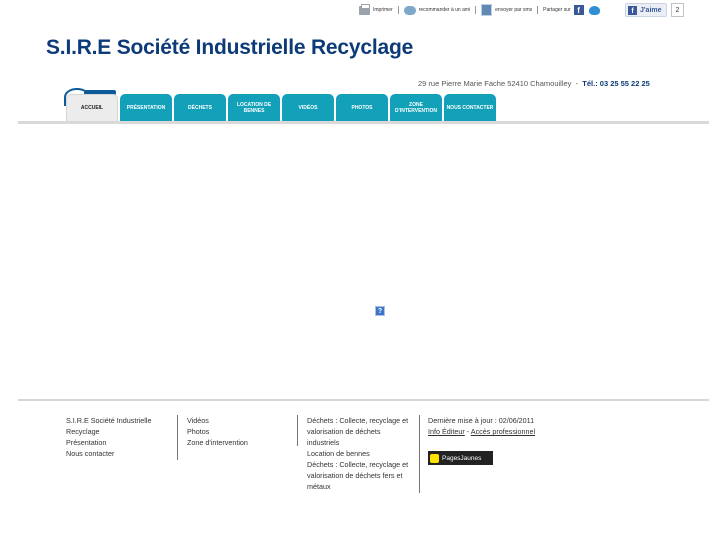 This screenshot has width=727, height=545. Describe the element at coordinates (92, 107) in the screenshot. I see `tab-accueil: ACCUEIL` at that location.